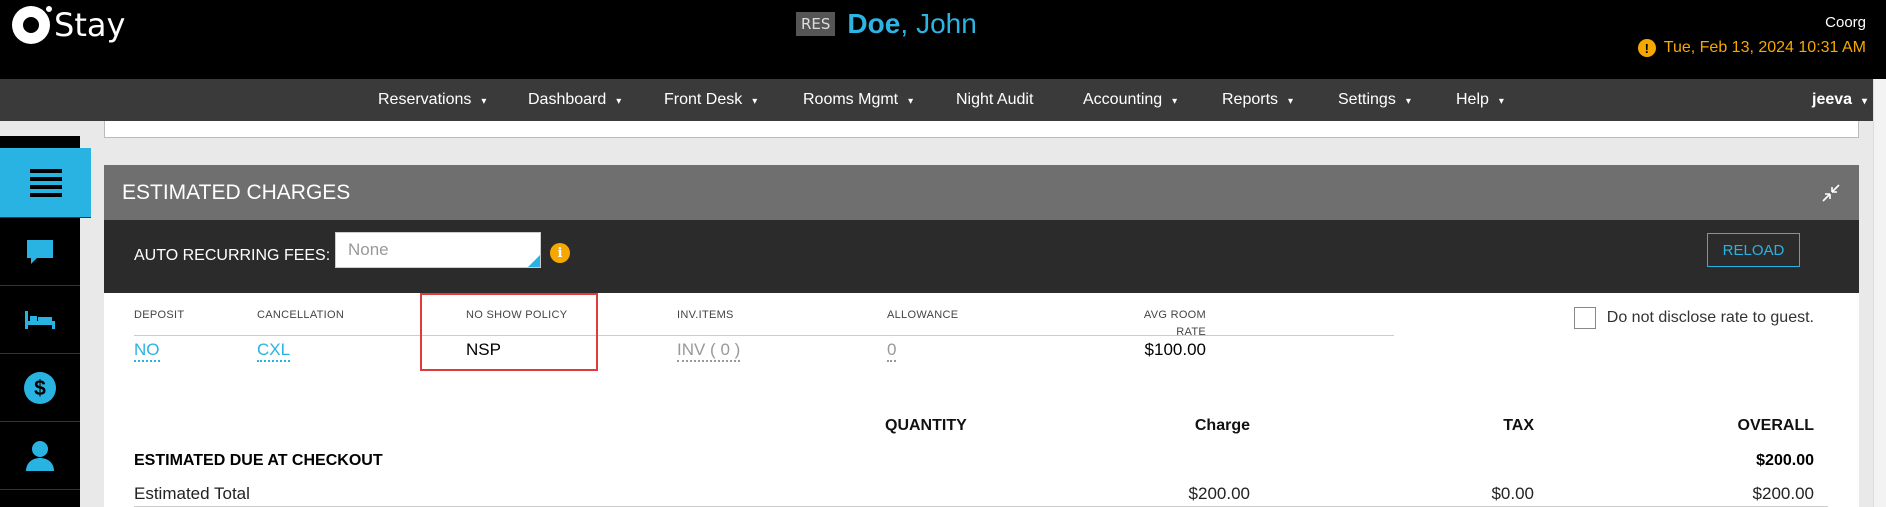 The image size is (1886, 507). What do you see at coordinates (994, 100) in the screenshot?
I see `nav-night-audit: Night Audit` at bounding box center [994, 100].